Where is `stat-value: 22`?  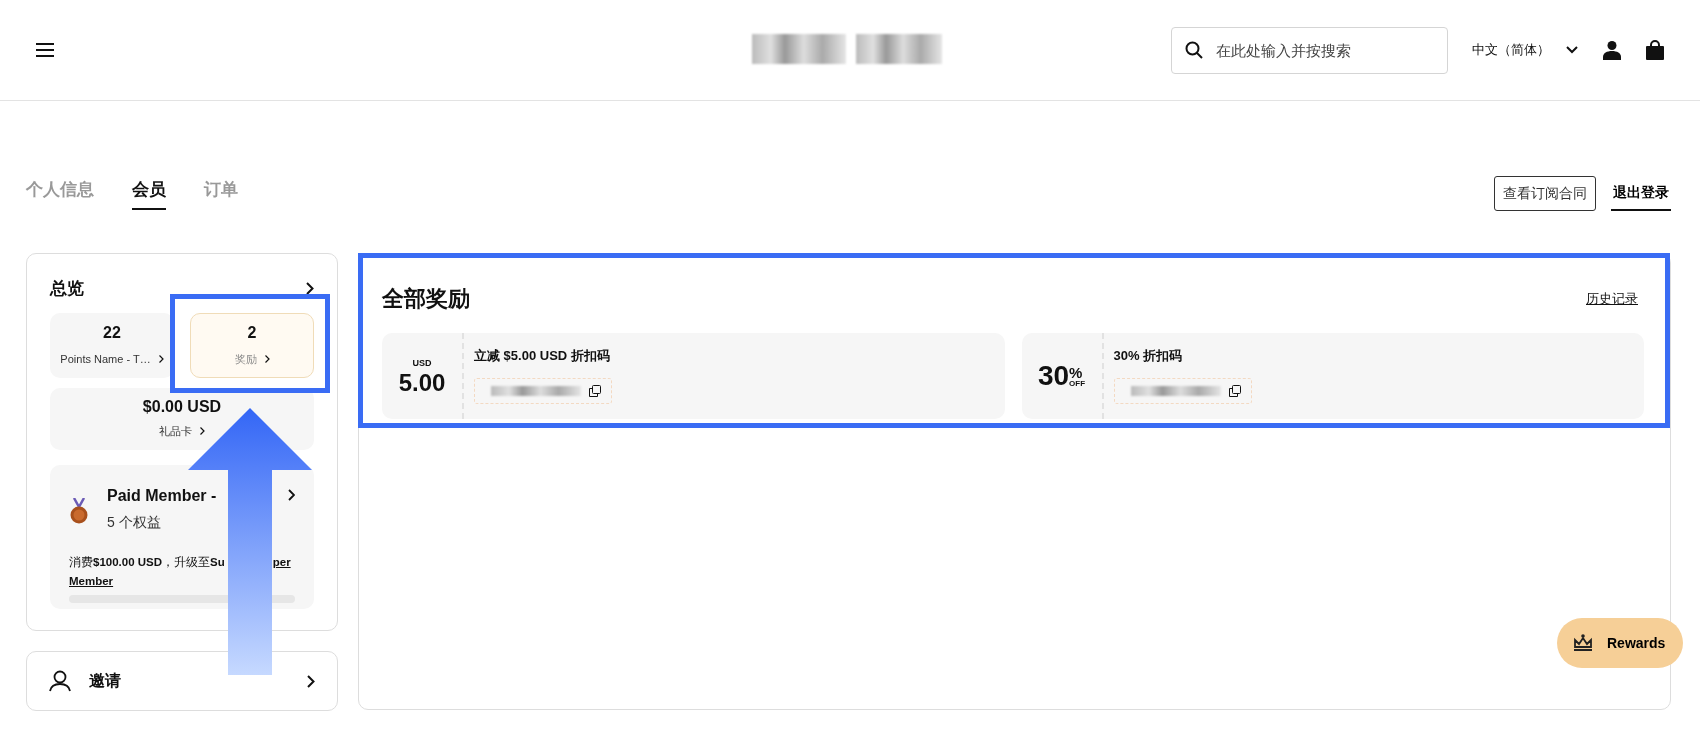 stat-value: 22 is located at coordinates (112, 332).